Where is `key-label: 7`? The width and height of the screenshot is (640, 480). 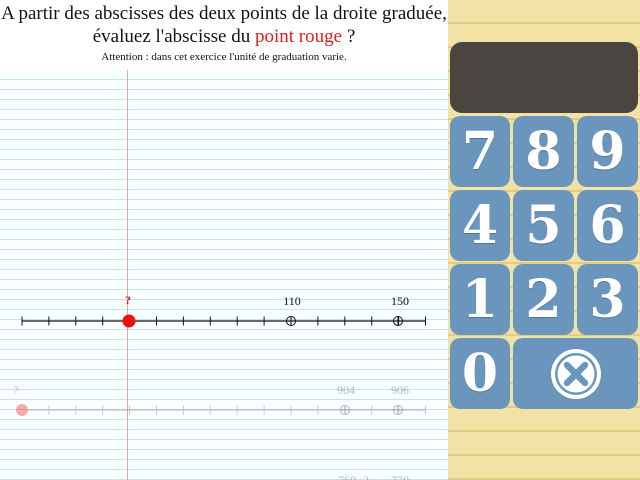 key-label: 7 is located at coordinates (480, 151).